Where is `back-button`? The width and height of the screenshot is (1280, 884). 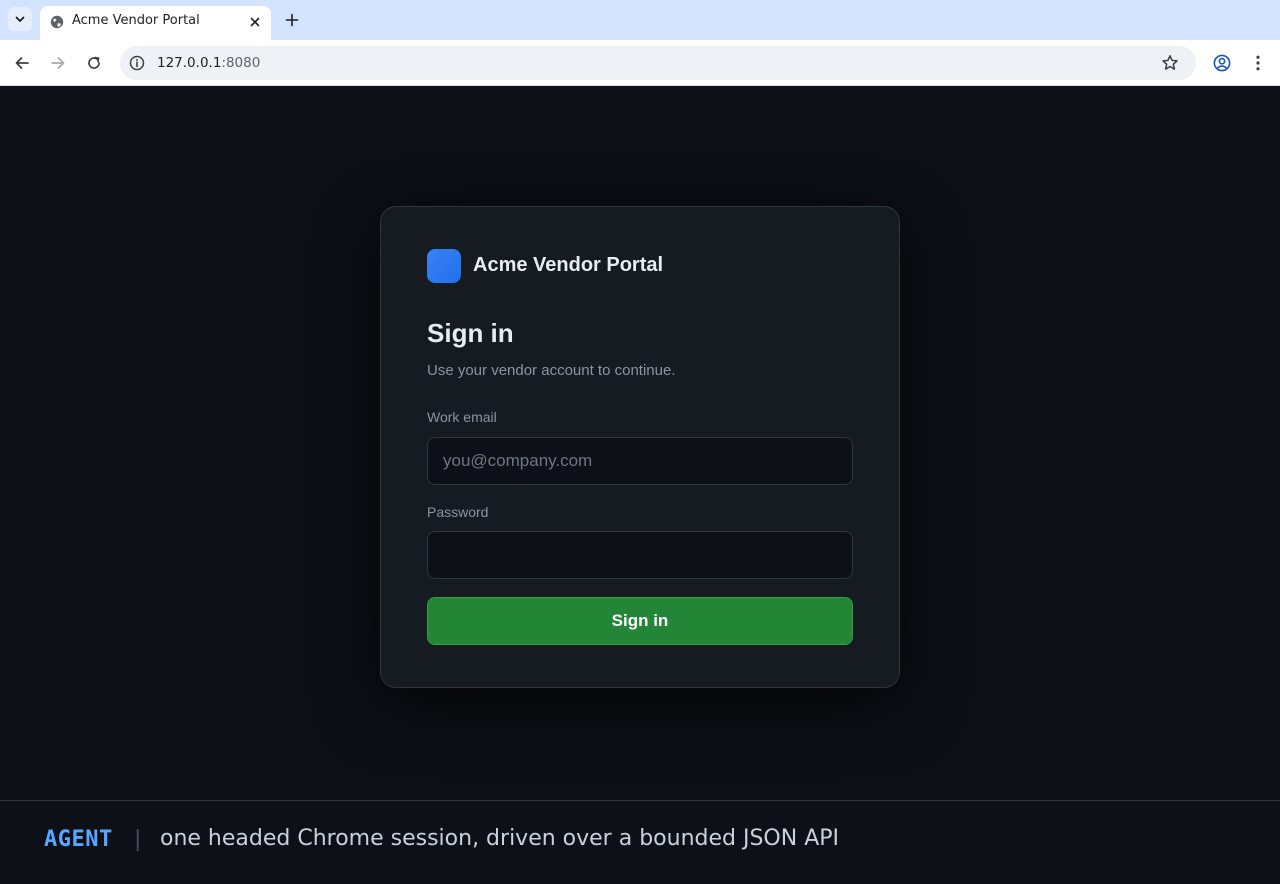
back-button is located at coordinates (22, 63).